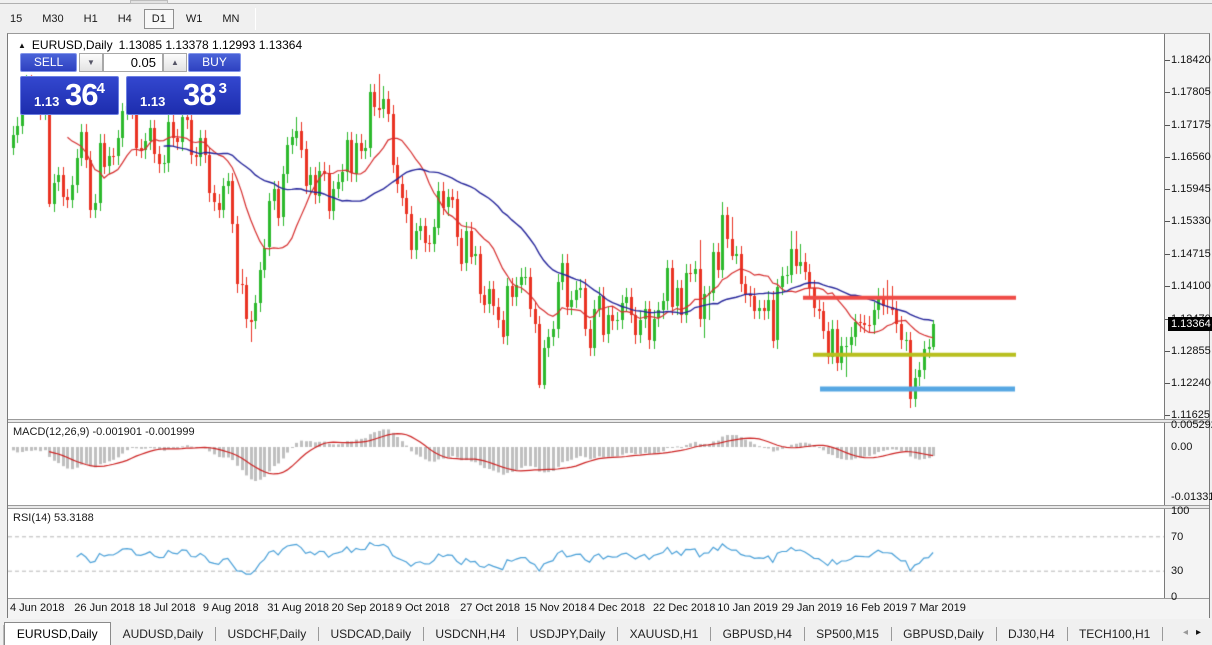 This screenshot has width=1212, height=645. What do you see at coordinates (362, 608) in the screenshot?
I see `date-axis-label: 20 Sep 2018` at bounding box center [362, 608].